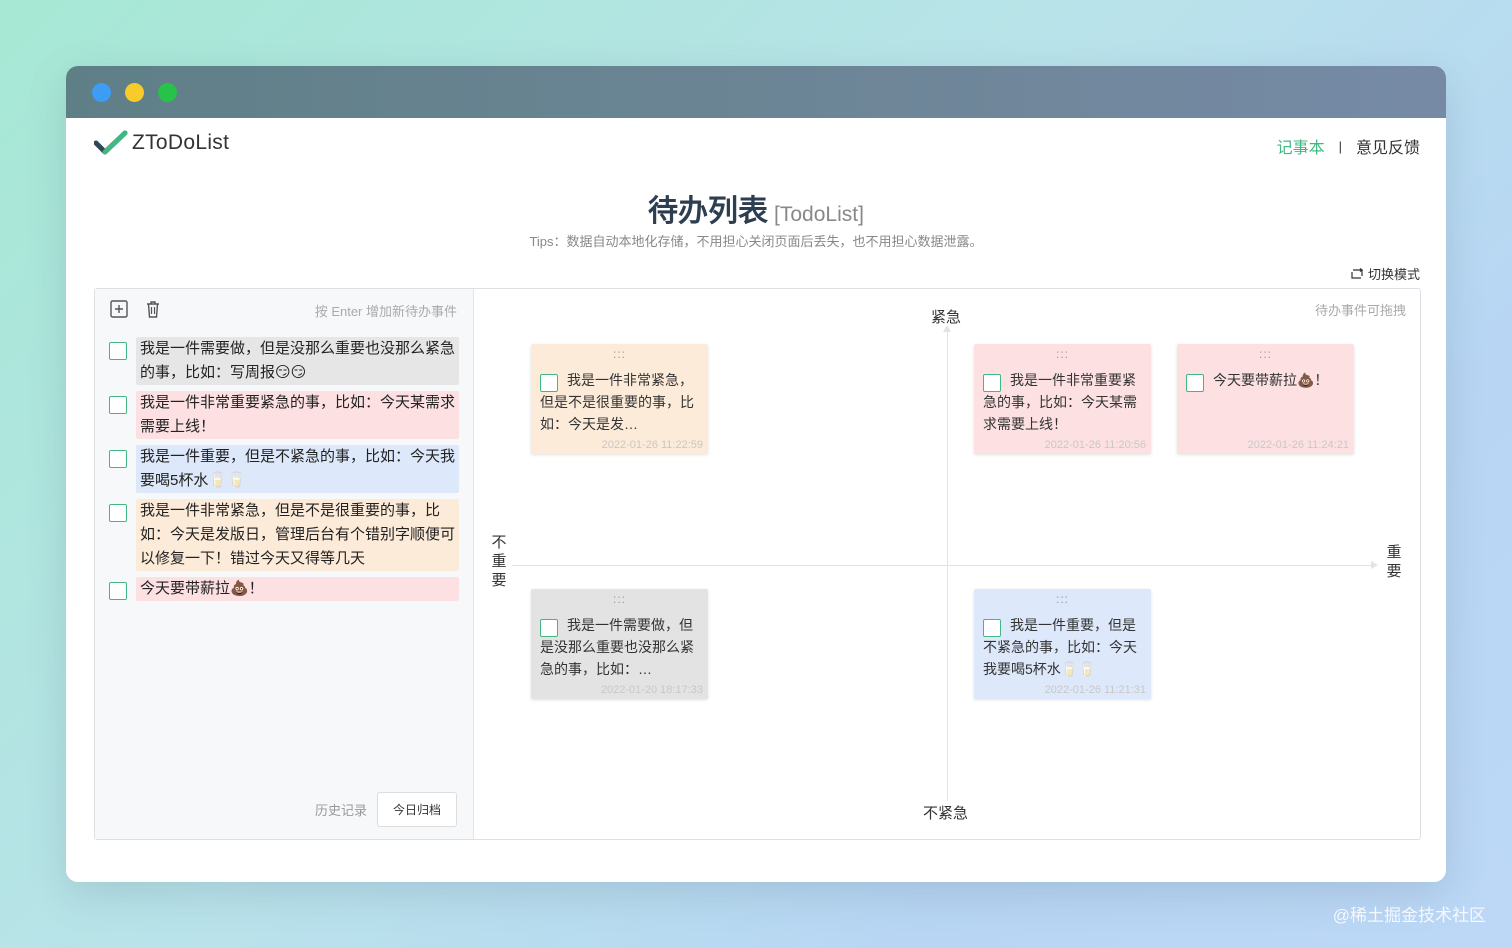 Image resolution: width=1512 pixels, height=948 pixels. What do you see at coordinates (756, 144) in the screenshot?
I see `top-bar: ZToDoList 记事本 | 意见反馈` at bounding box center [756, 144].